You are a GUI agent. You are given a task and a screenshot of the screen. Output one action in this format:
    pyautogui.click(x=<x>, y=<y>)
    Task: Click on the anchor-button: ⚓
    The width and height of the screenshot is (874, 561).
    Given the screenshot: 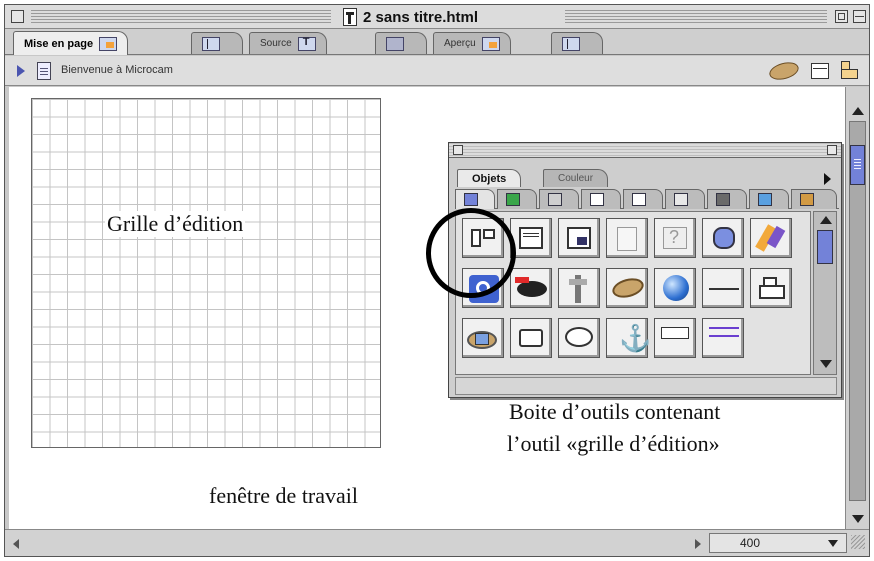 What is the action you would take?
    pyautogui.click(x=628, y=338)
    